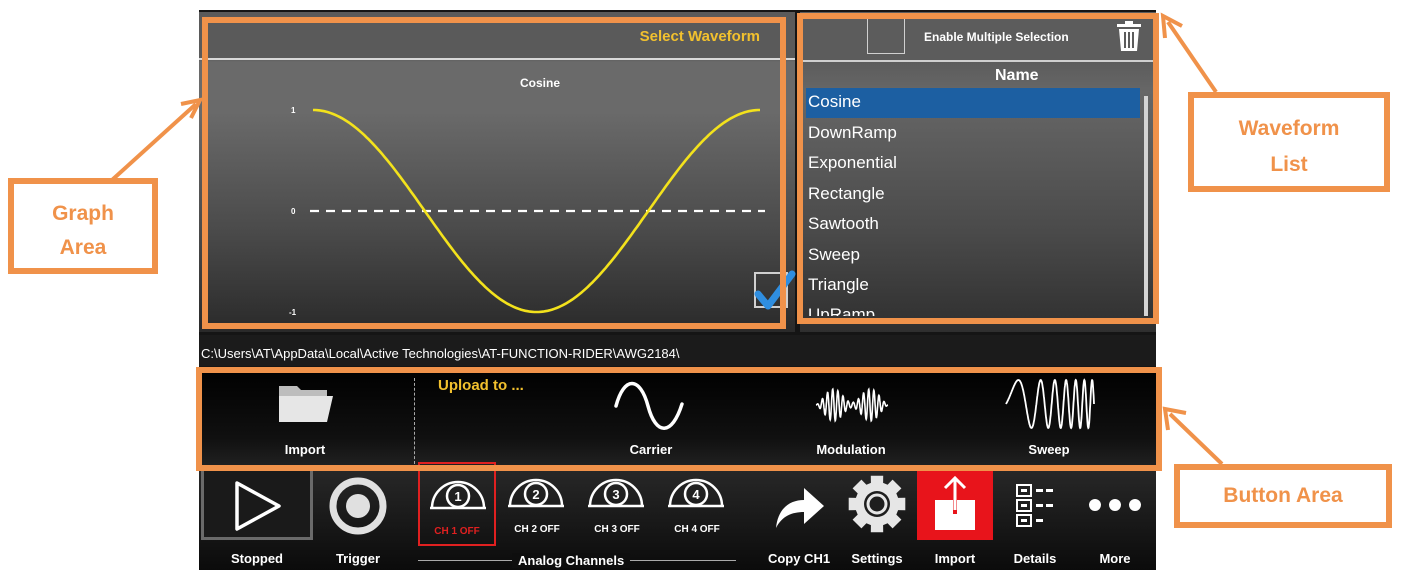  What do you see at coordinates (1289, 164) in the screenshot?
I see `waveform-list-callout-line2: List` at bounding box center [1289, 164].